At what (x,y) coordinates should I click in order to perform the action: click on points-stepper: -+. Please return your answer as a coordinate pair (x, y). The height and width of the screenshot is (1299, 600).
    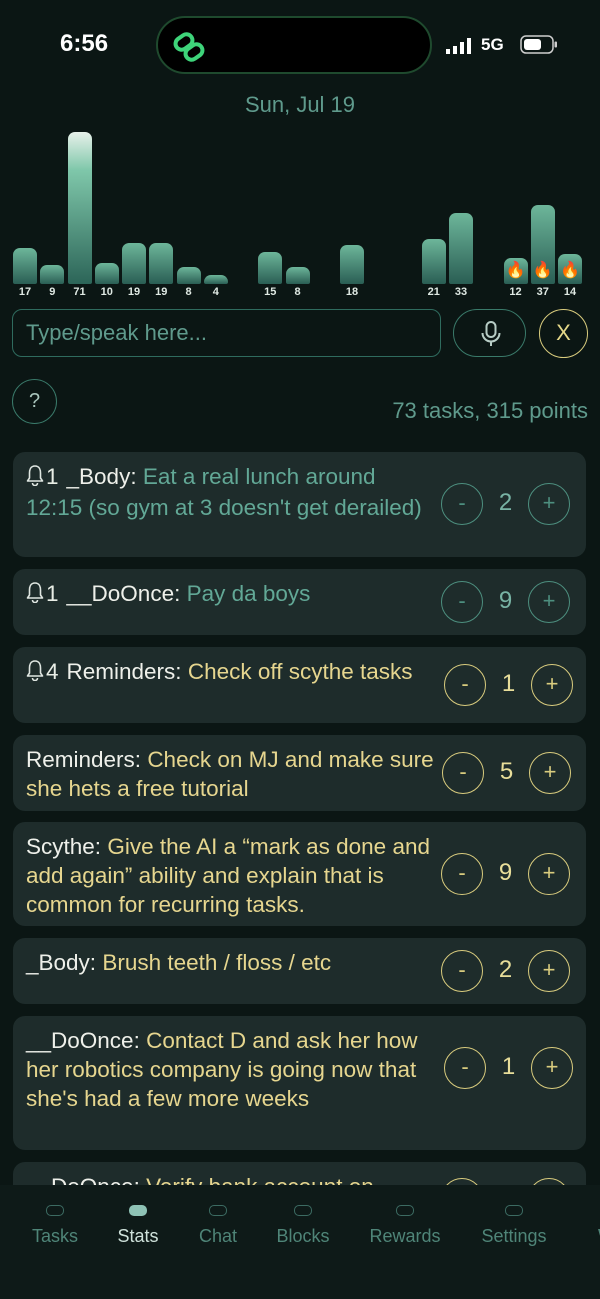
    Looking at the image, I should click on (514, 1181).